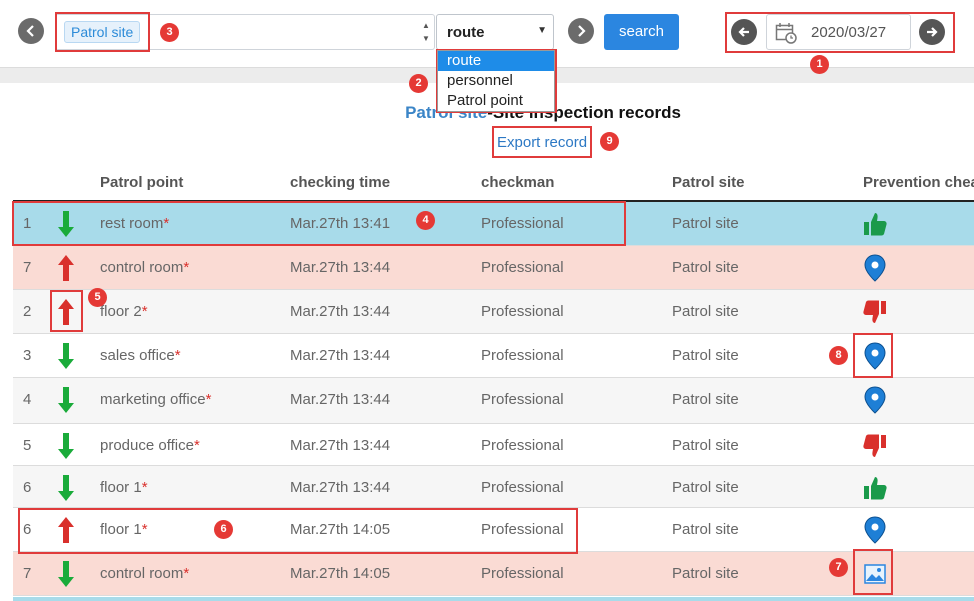 This screenshot has height=601, width=974. What do you see at coordinates (121, 487) in the screenshot?
I see `patrol-point-name: floor 1` at bounding box center [121, 487].